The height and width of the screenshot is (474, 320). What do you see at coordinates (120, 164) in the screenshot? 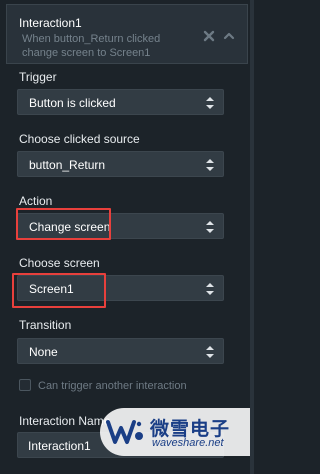
I see `clicked-source-select: button_Return` at bounding box center [120, 164].